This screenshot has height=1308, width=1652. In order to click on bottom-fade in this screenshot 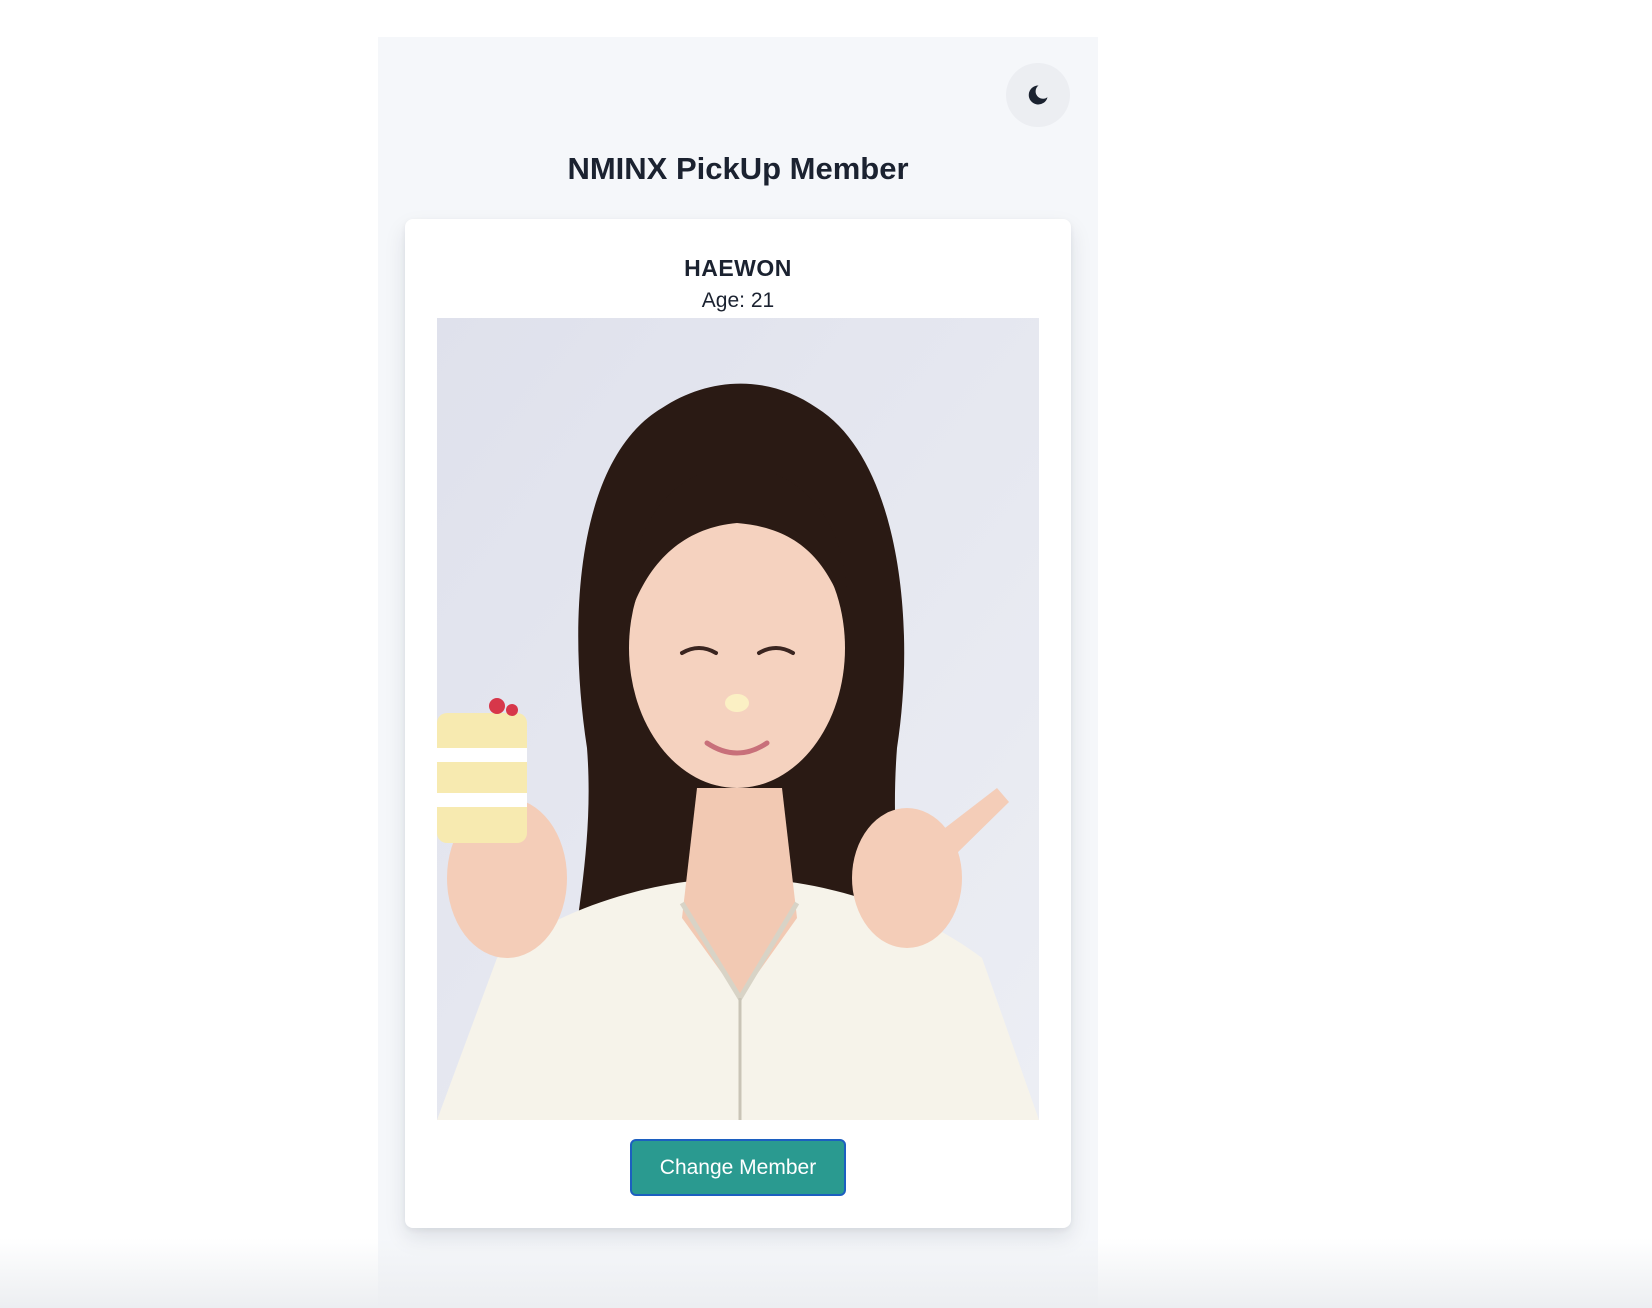, I will do `click(826, 1273)`.